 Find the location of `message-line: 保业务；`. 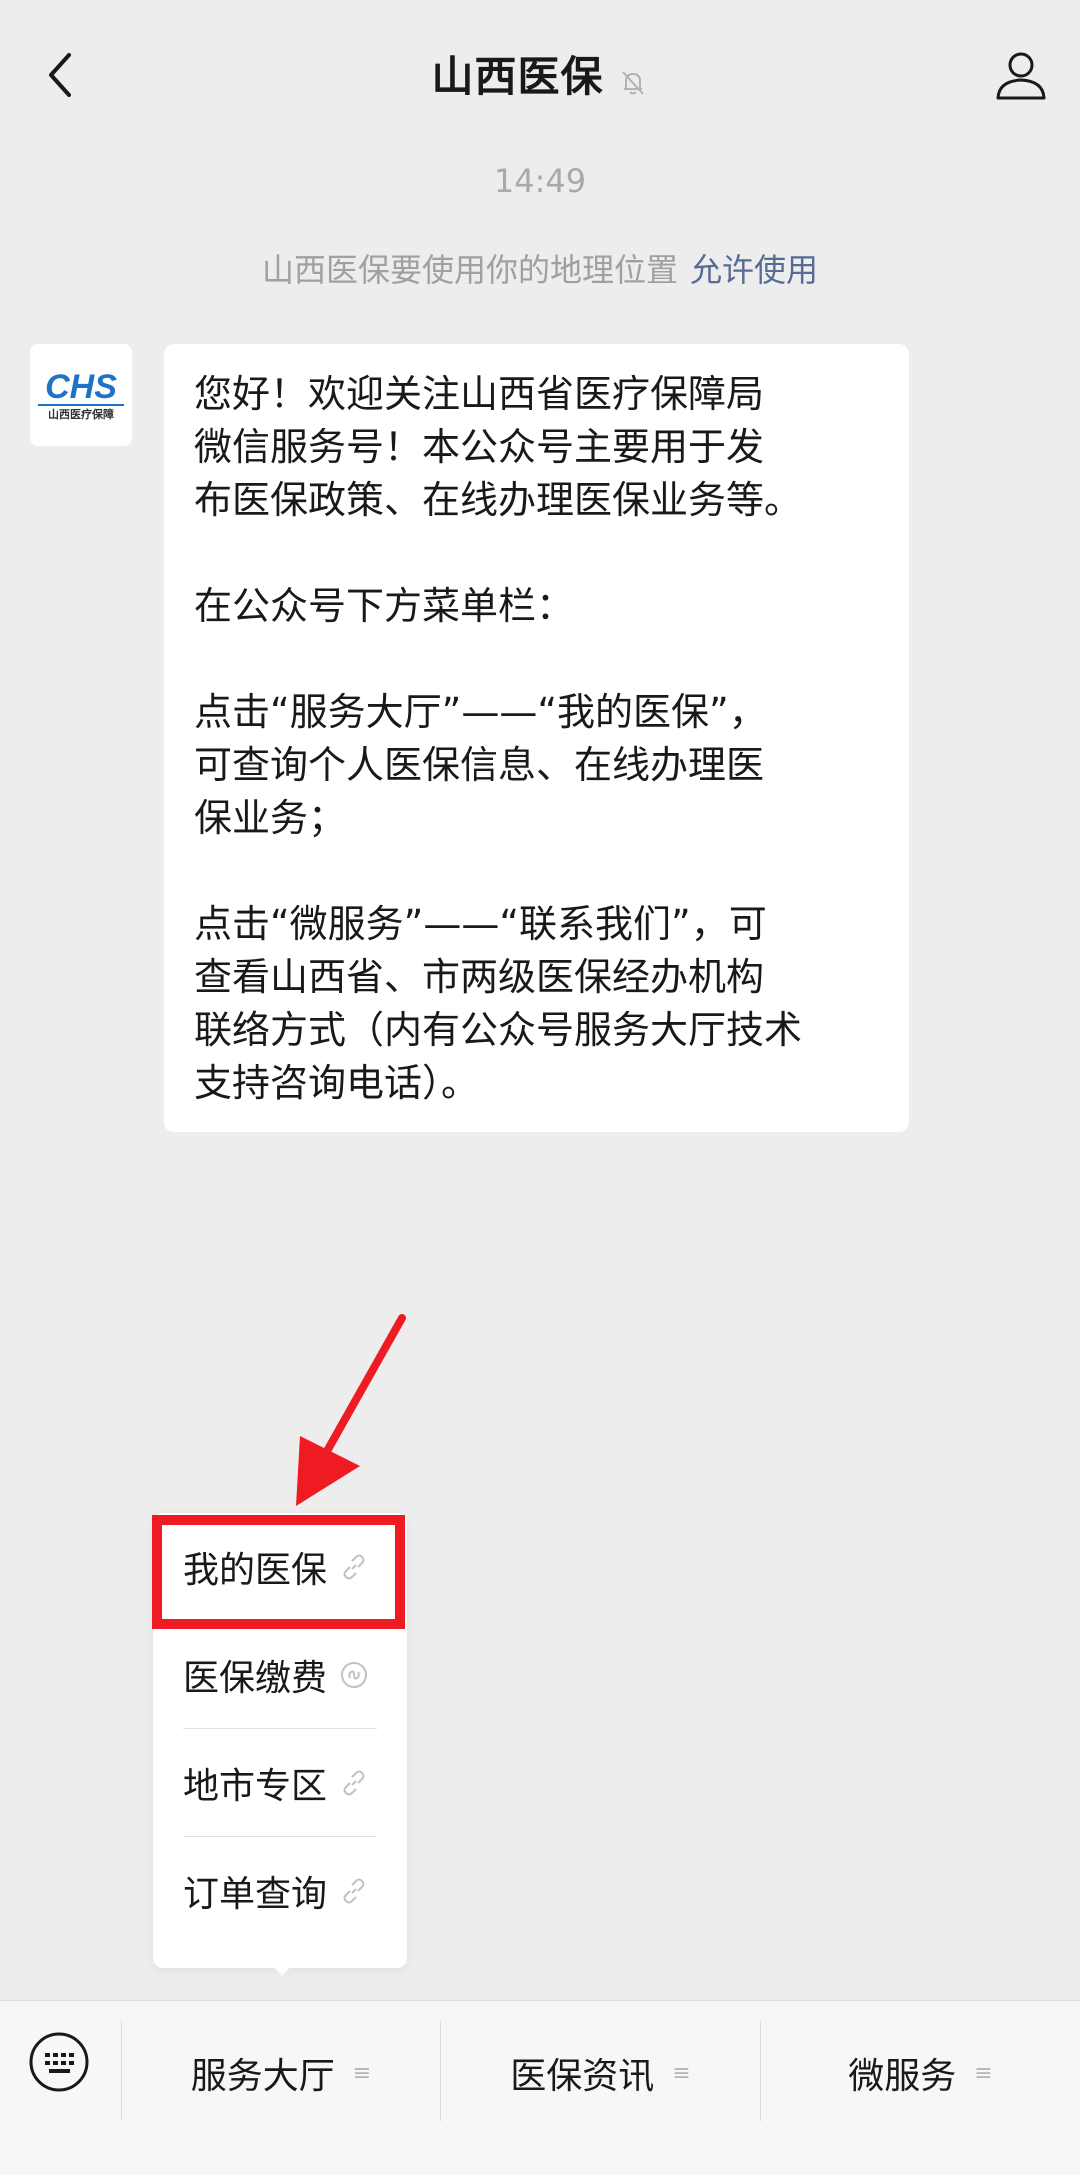

message-line: 保业务； is located at coordinates (270, 818).